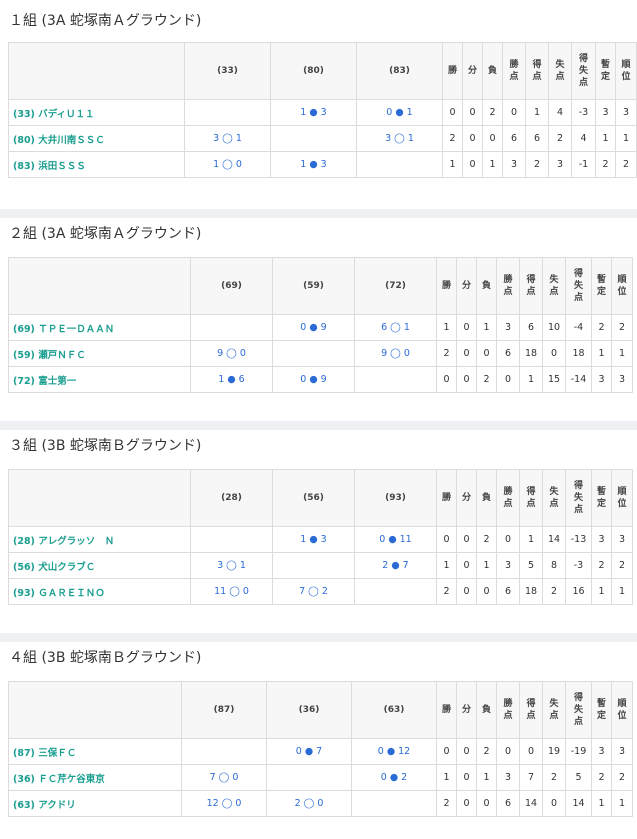  What do you see at coordinates (399, 112) in the screenshot?
I see `match-result: 0 ● 1` at bounding box center [399, 112].